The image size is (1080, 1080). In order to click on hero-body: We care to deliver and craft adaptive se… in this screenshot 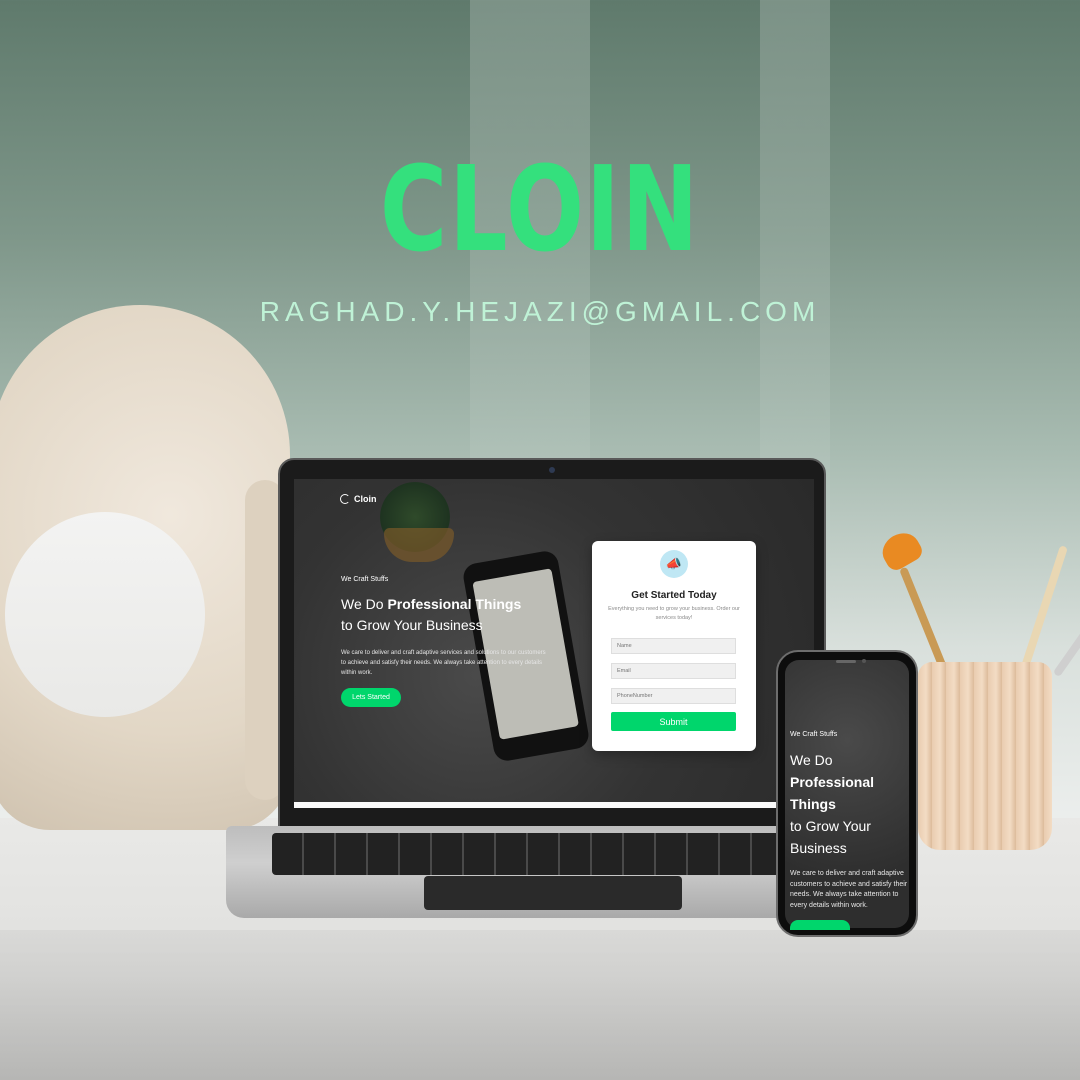, I will do `click(443, 663)`.